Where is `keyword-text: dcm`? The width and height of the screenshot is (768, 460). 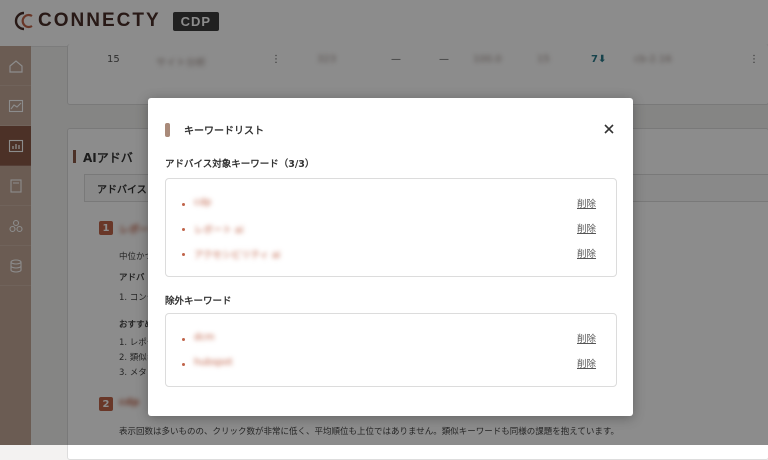 keyword-text: dcm is located at coordinates (204, 337).